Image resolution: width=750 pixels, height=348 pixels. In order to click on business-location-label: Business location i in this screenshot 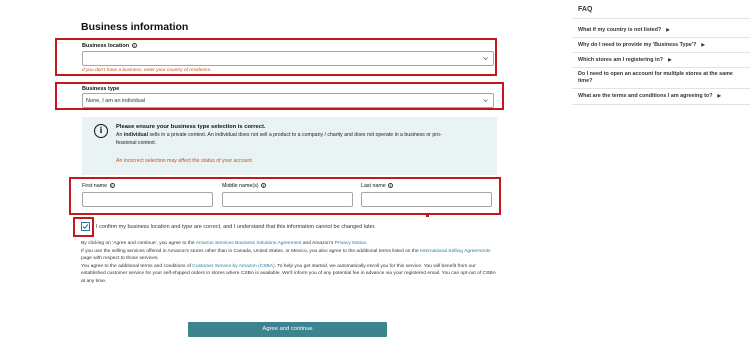, I will do `click(109, 46)`.